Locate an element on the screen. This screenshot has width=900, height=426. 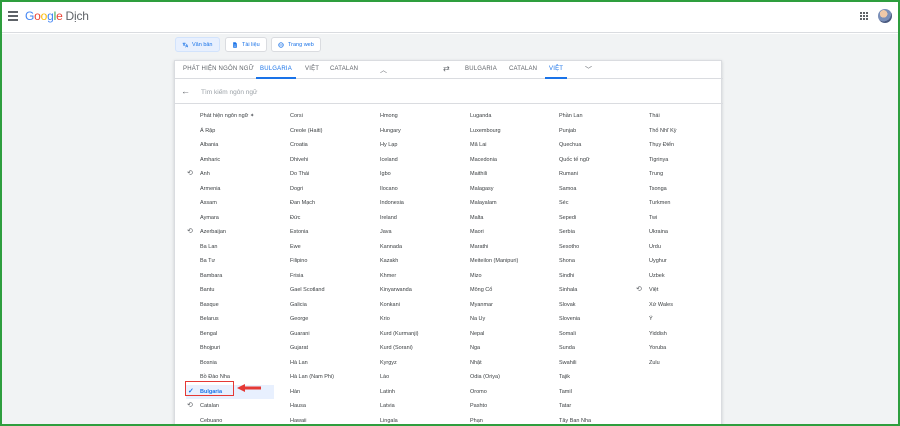
language-item: Corsi is located at coordinates (312, 116).